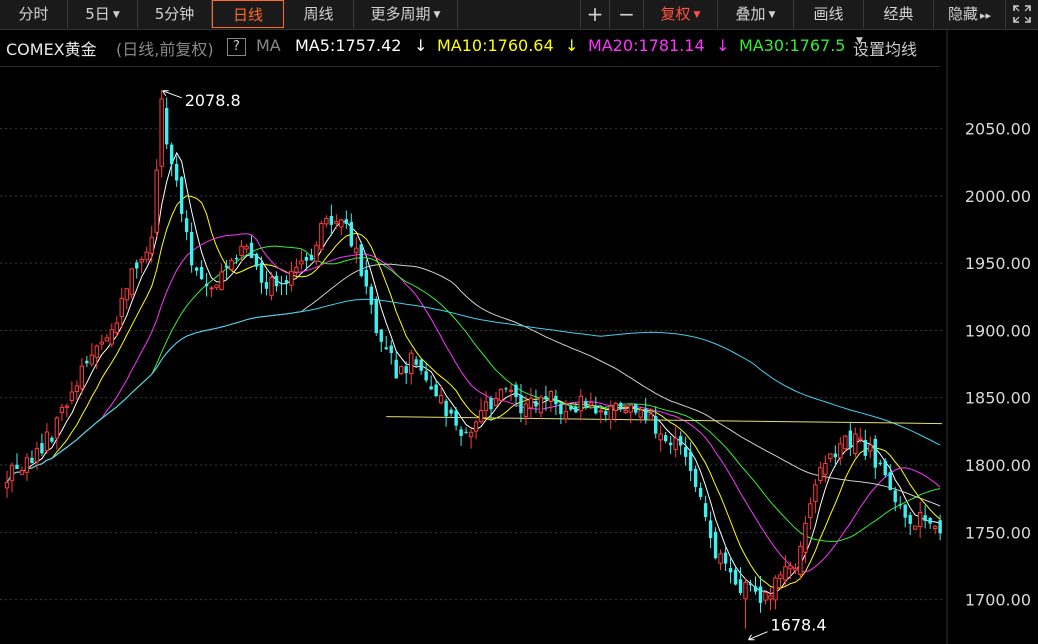  What do you see at coordinates (899, 14) in the screenshot?
I see `classic-button: 经典` at bounding box center [899, 14].